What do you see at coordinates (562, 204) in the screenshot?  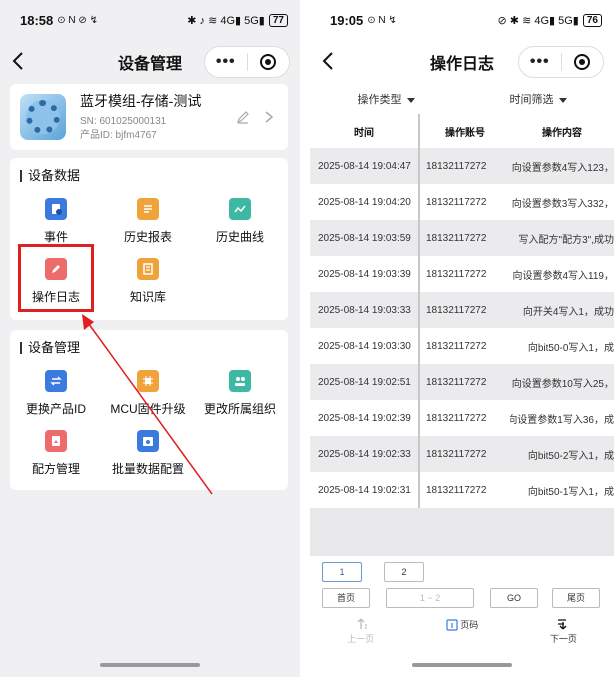 I see `cell-content-text: 向设置参数3写入332，` at bounding box center [562, 204].